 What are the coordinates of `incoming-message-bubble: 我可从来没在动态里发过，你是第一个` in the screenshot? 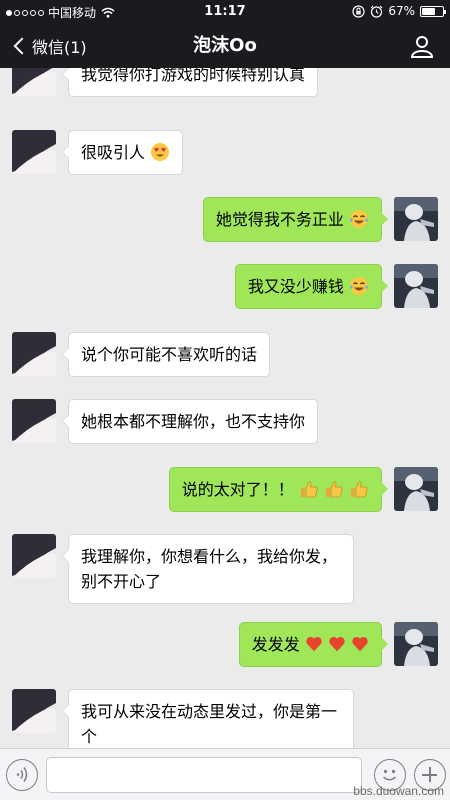 It's located at (208, 718).